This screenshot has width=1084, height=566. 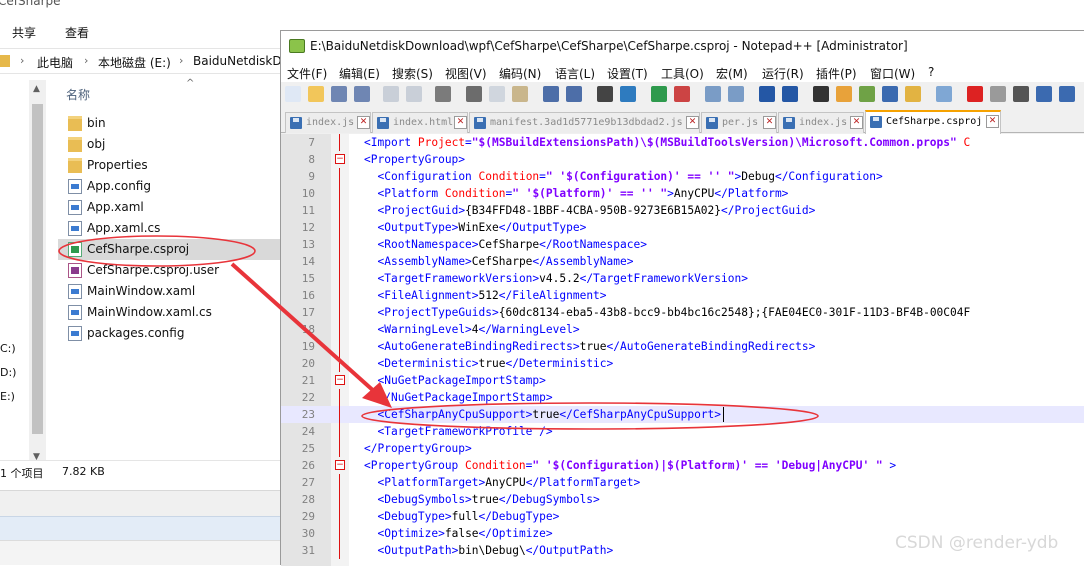 I want to click on breadcrumb-this-pc: 此电脑, so click(x=55, y=62).